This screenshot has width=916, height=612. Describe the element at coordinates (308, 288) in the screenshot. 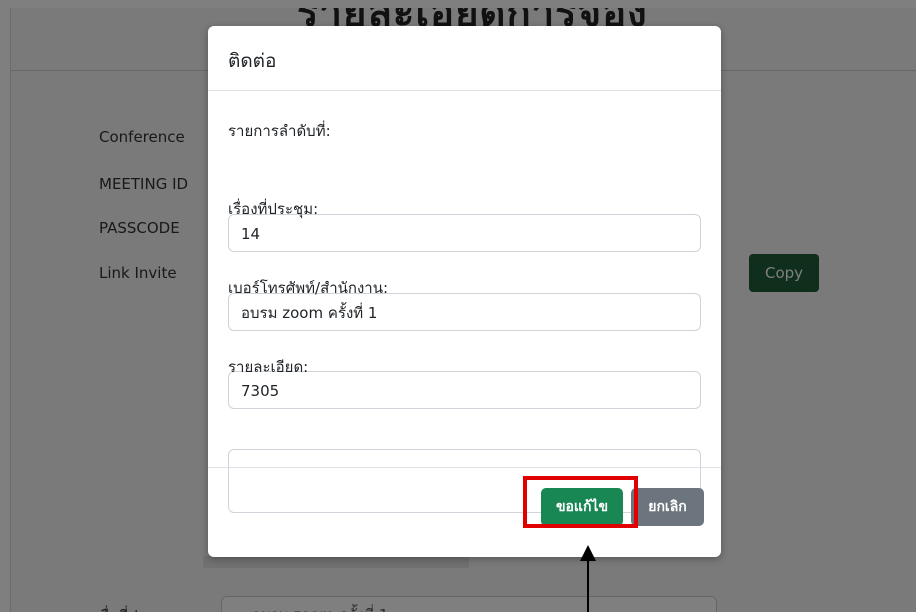

I see `phone-label: เบอร์โทรศัพท์/สำนักงาน:` at that location.